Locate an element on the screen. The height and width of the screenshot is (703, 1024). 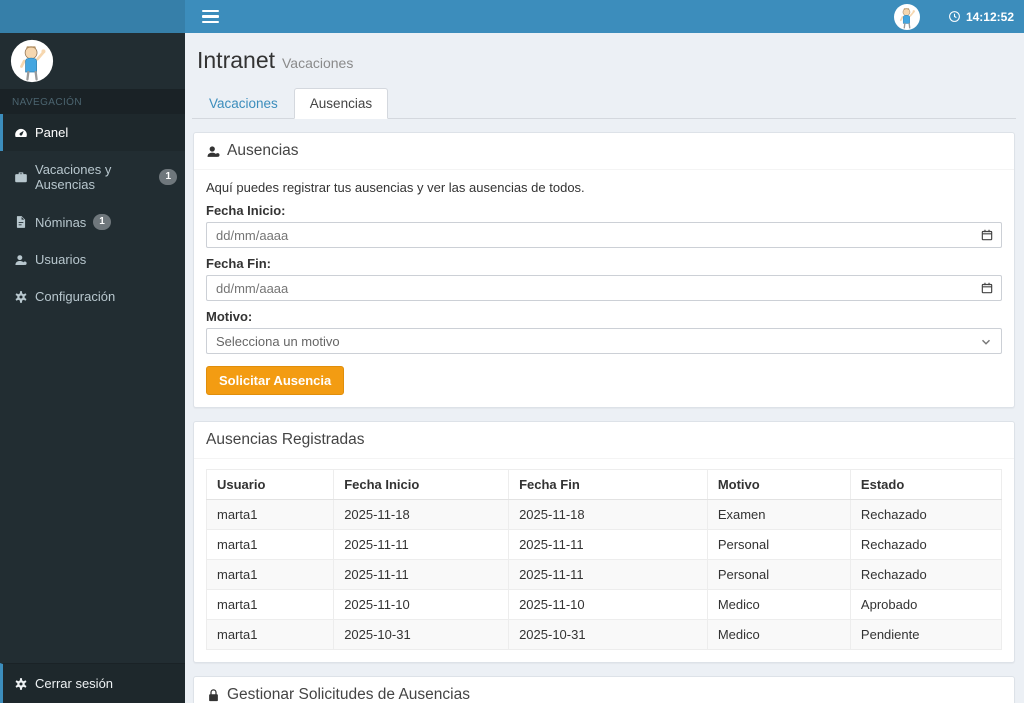
page-subtitle: Vacaciones is located at coordinates (318, 63).